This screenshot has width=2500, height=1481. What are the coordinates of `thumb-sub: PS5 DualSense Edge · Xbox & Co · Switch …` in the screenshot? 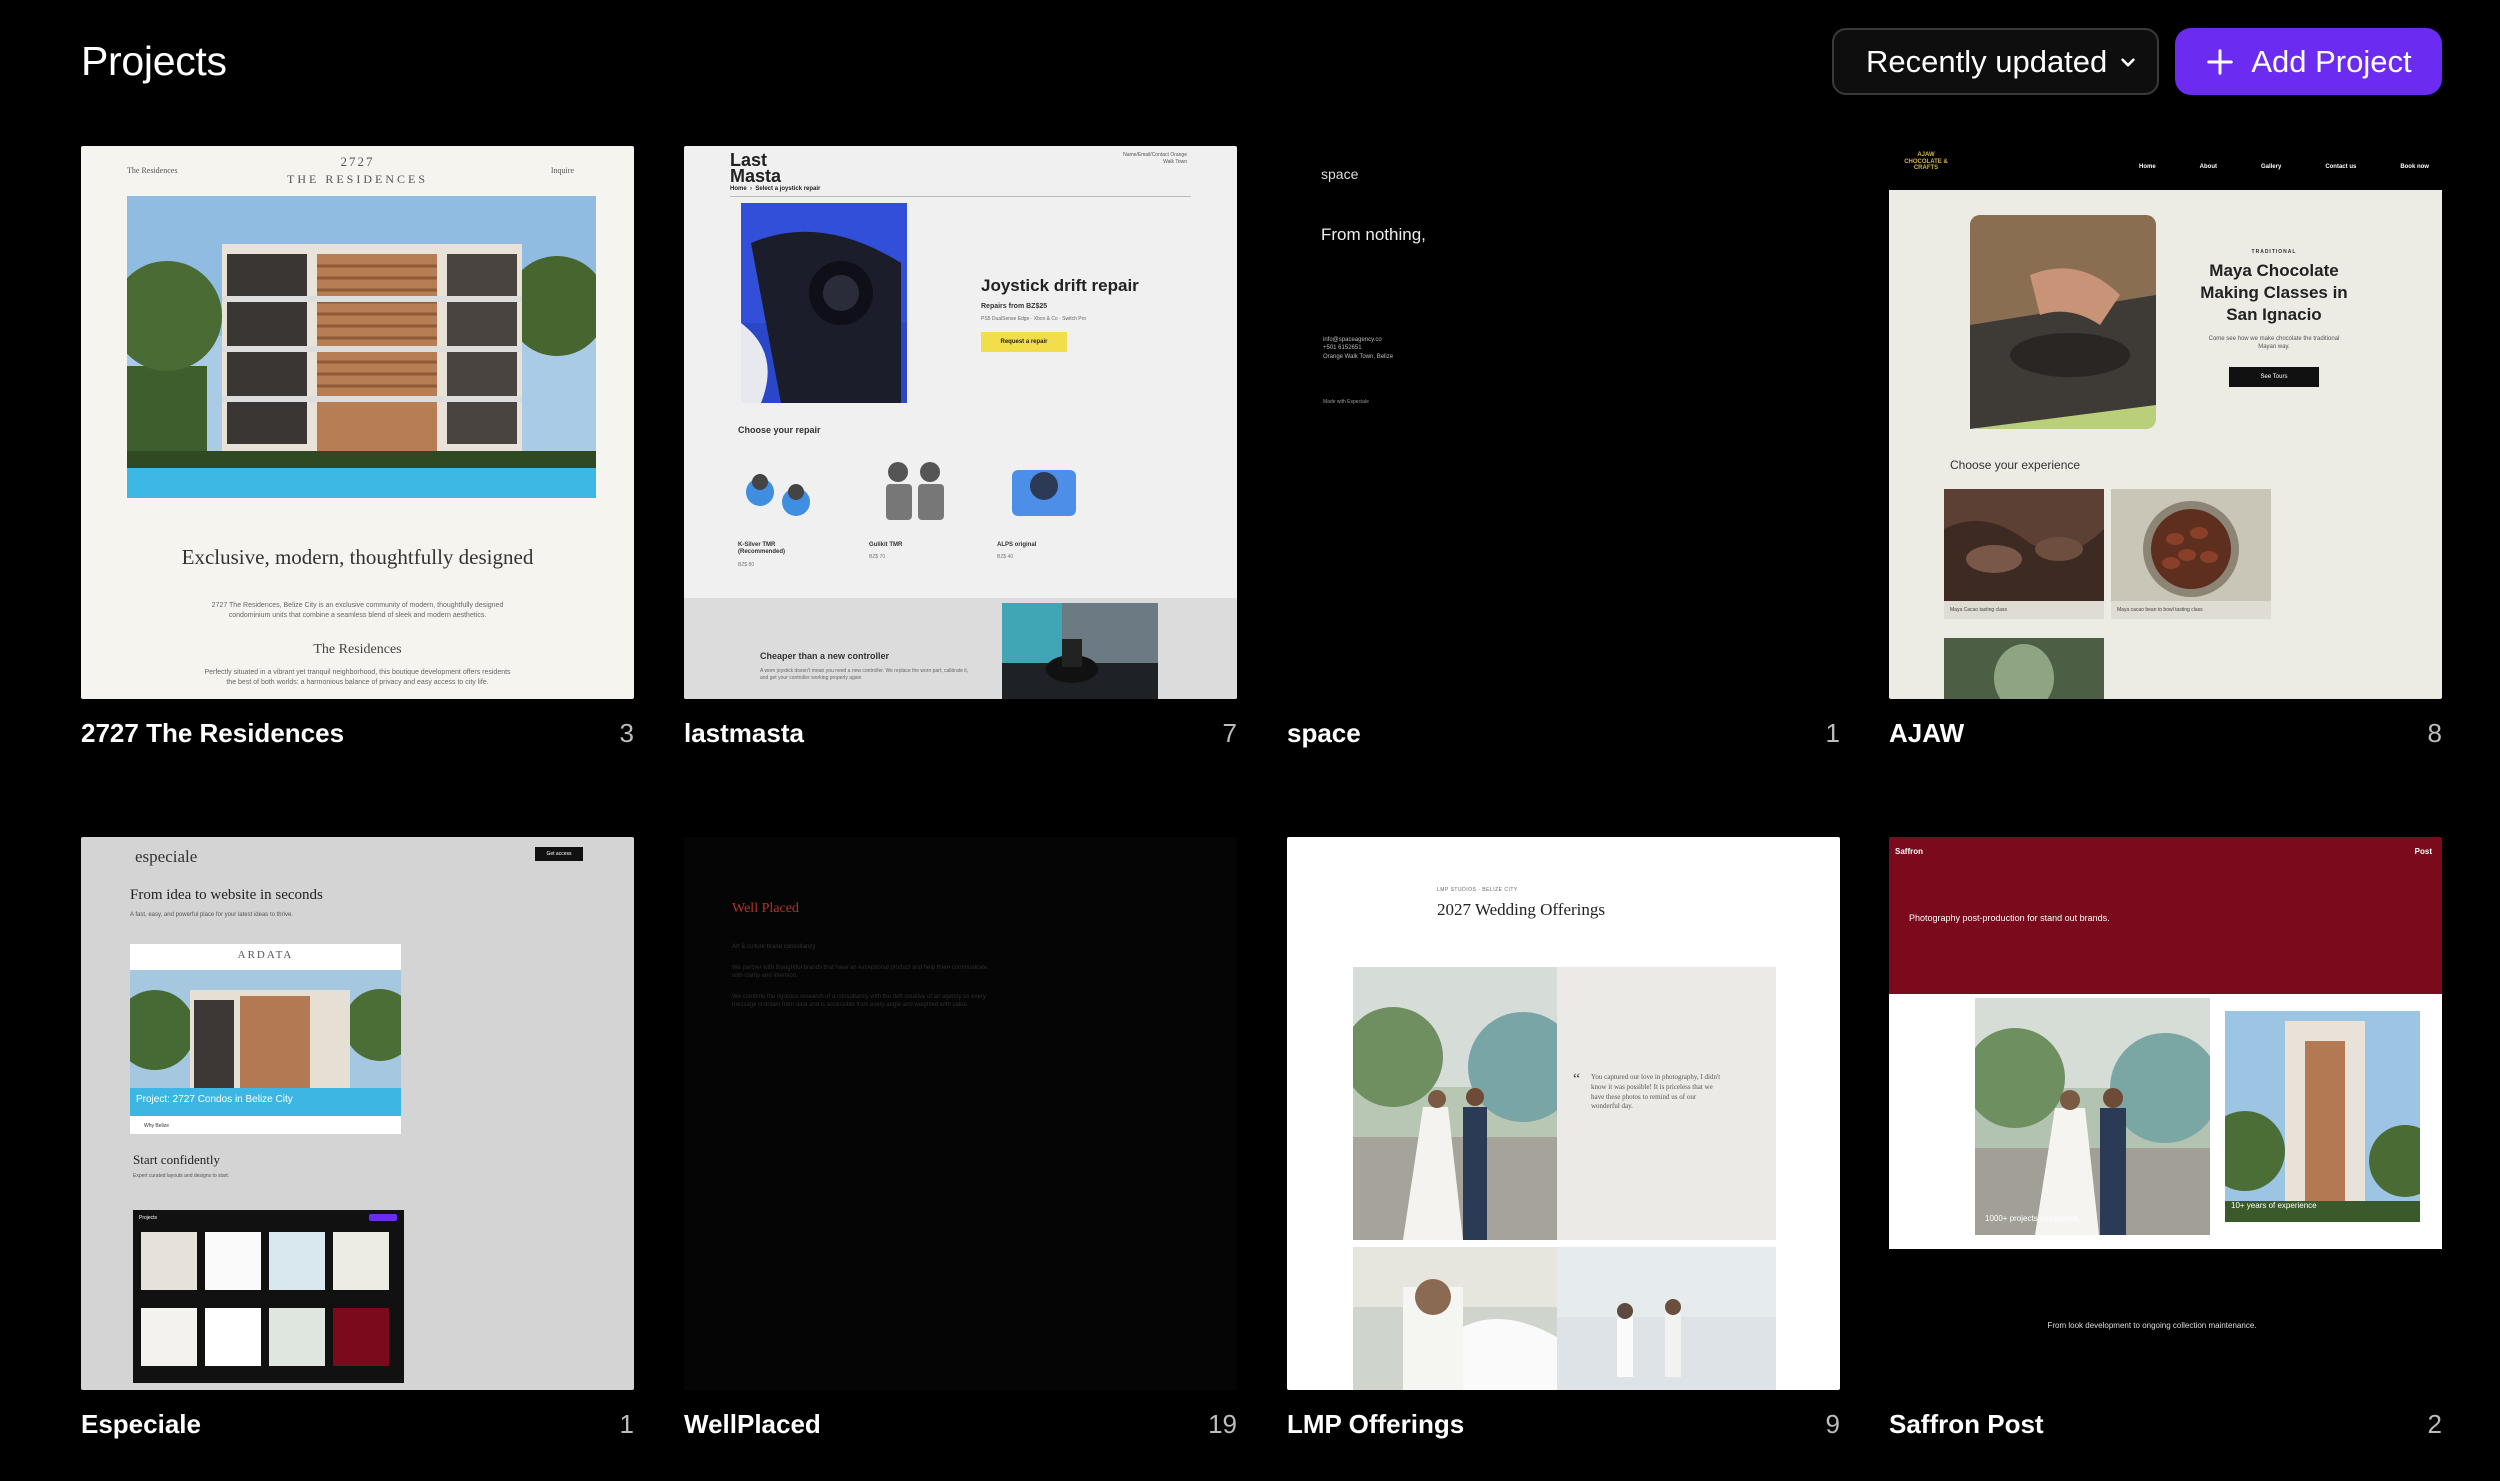 It's located at (1034, 319).